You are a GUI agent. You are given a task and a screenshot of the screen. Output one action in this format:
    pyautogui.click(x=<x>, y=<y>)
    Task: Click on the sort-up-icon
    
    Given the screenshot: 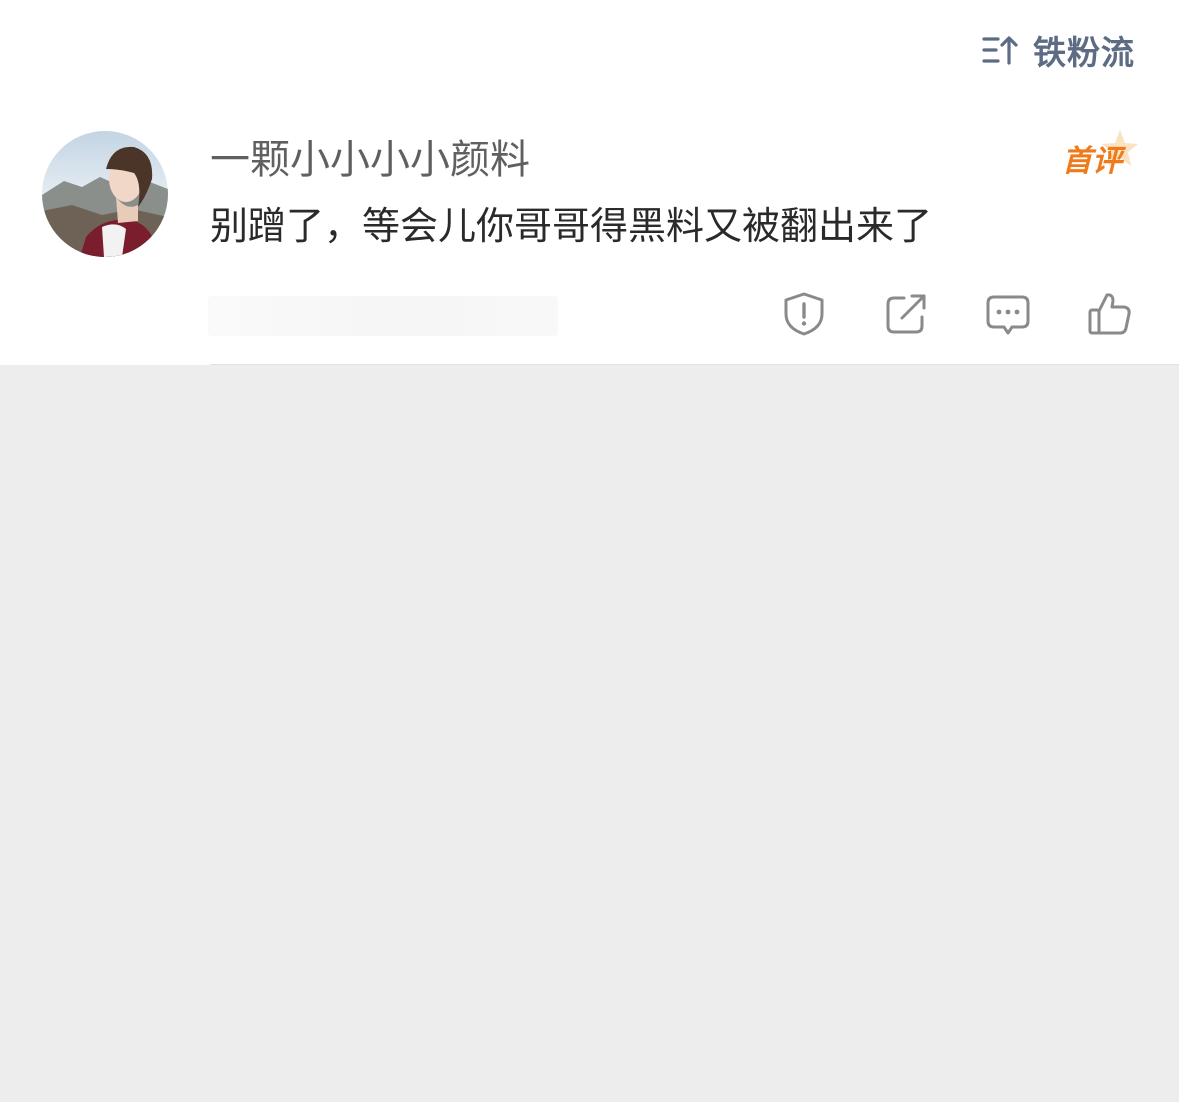 What is the action you would take?
    pyautogui.click(x=1000, y=50)
    